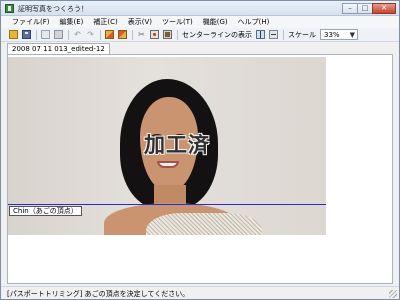  Describe the element at coordinates (260, 34) in the screenshot. I see `center-line-vertical-icon` at that location.